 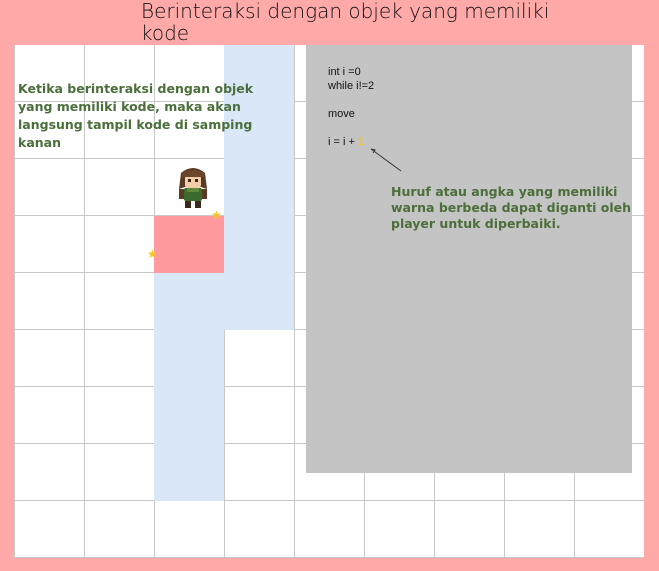 What do you see at coordinates (343, 142) in the screenshot?
I see `code-line-prefix: i = i +` at bounding box center [343, 142].